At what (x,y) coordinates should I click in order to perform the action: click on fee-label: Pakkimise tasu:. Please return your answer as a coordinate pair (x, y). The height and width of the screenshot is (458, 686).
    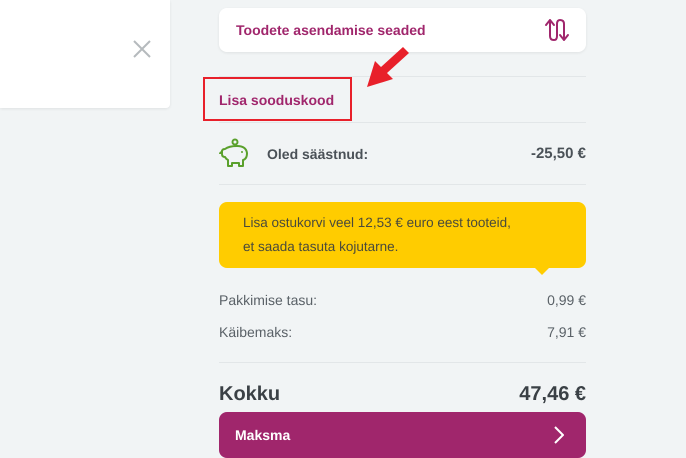
    Looking at the image, I should click on (268, 300).